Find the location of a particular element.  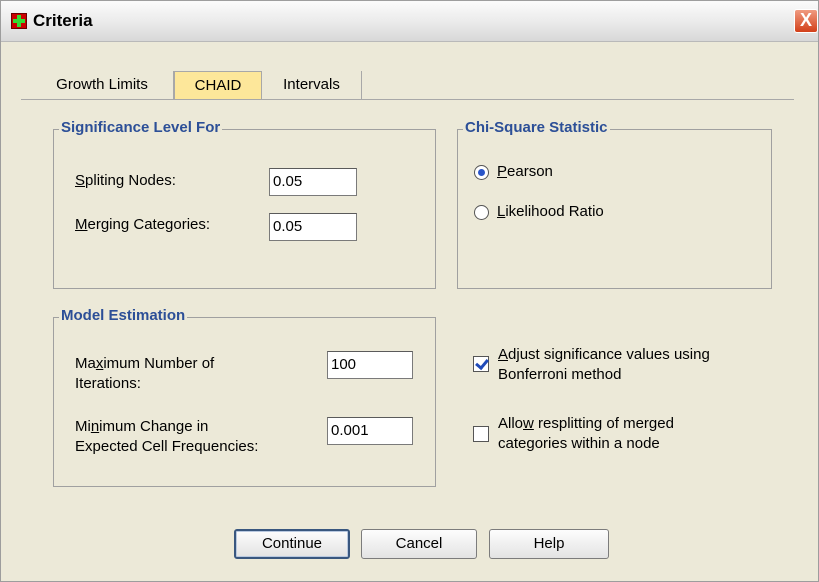

merging-categories-label: Merging Categories: is located at coordinates (143, 224).